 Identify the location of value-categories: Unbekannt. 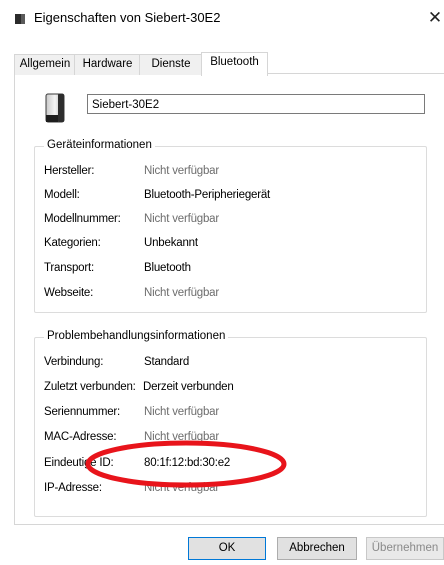
(171, 243).